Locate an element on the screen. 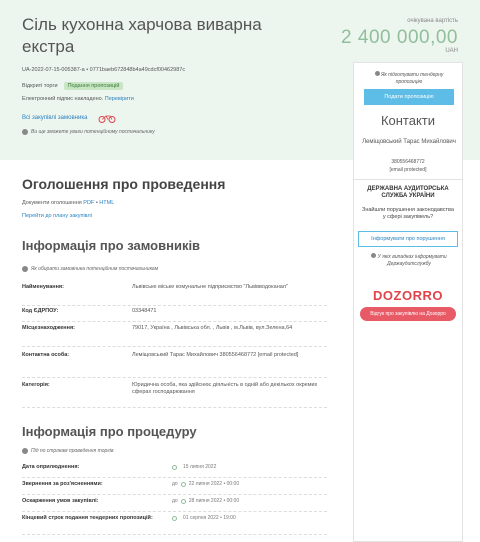  announcement-title: Оголошення про проведення is located at coordinates (124, 184).